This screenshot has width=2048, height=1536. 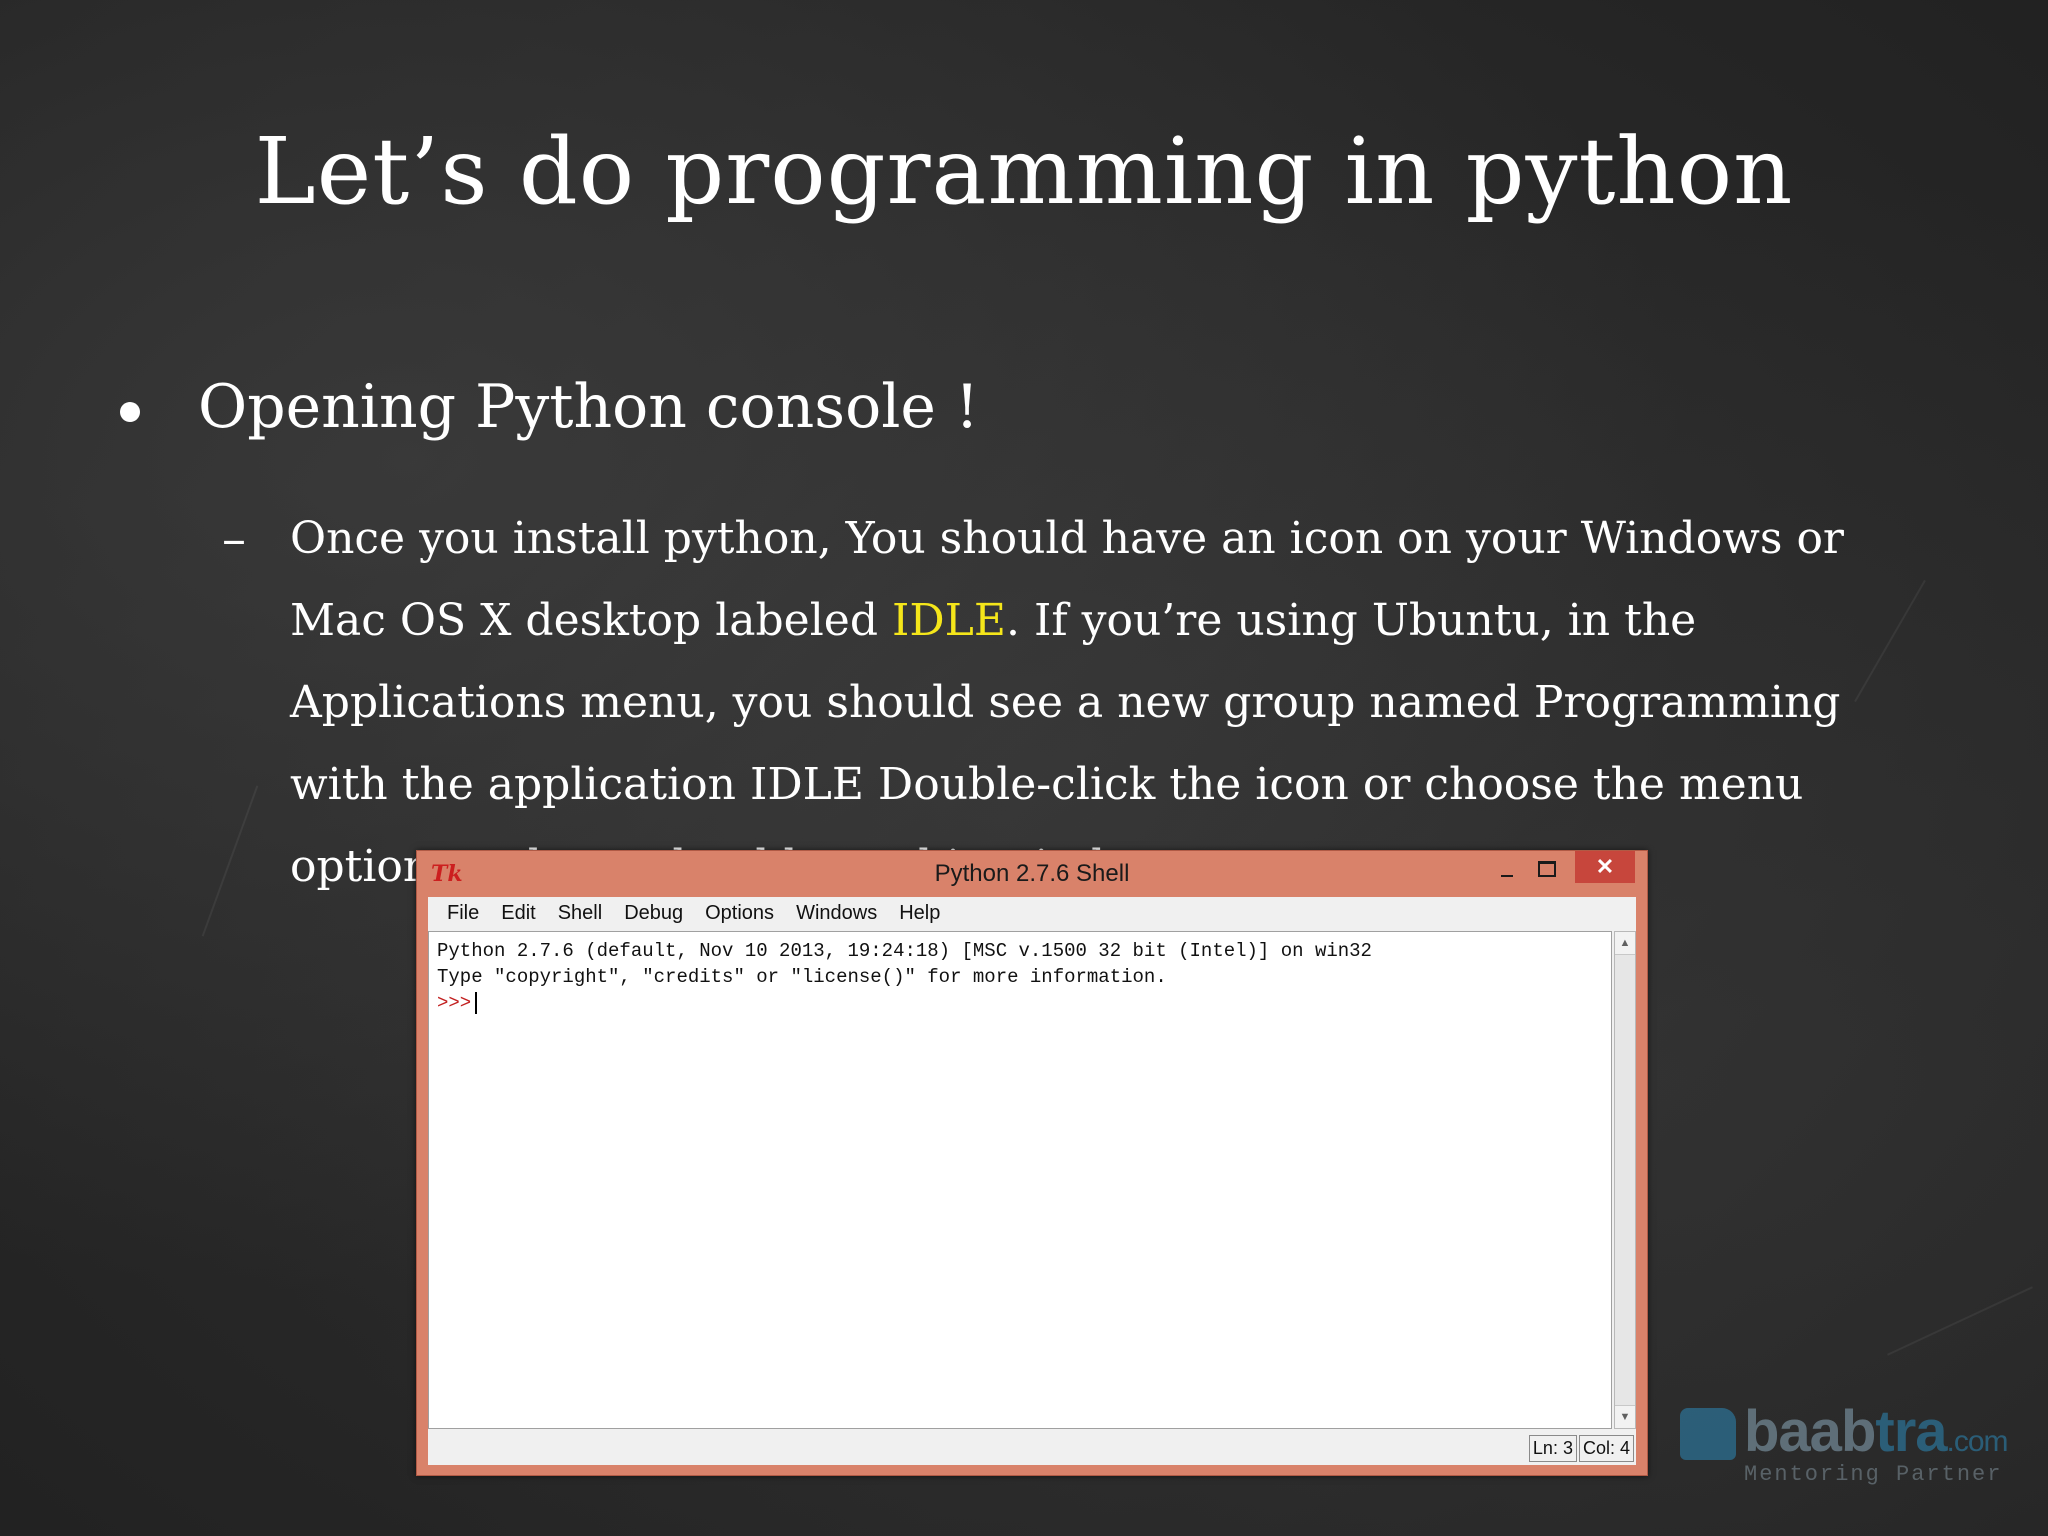 What do you see at coordinates (1507, 869) in the screenshot?
I see `minimize-button` at bounding box center [1507, 869].